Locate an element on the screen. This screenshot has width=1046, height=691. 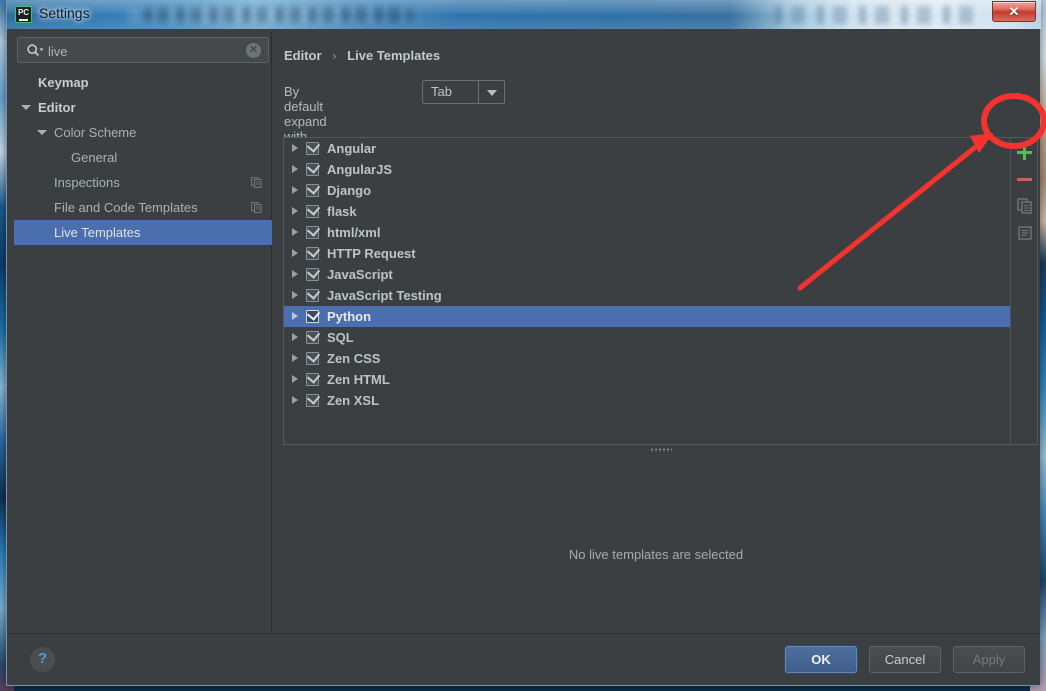
sidebar-item-label: Editor is located at coordinates (57, 107).